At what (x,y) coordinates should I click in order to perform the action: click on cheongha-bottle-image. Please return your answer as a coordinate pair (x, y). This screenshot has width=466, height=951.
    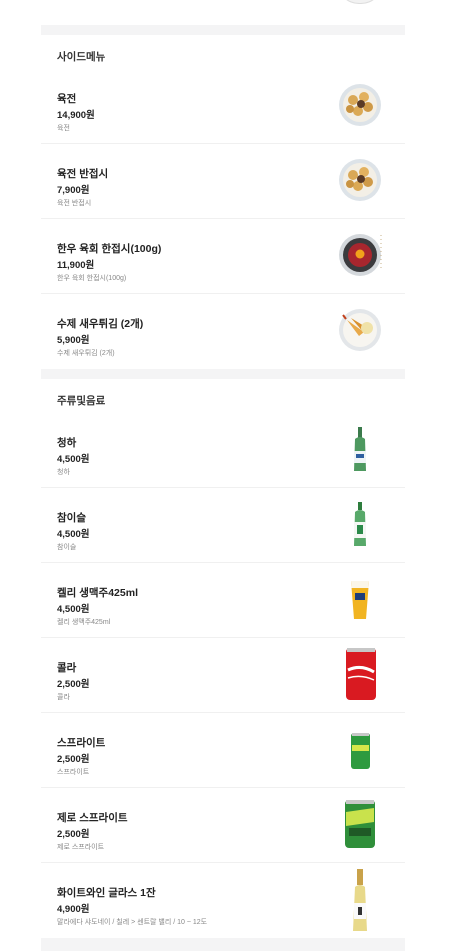
    Looking at the image, I should click on (360, 449).